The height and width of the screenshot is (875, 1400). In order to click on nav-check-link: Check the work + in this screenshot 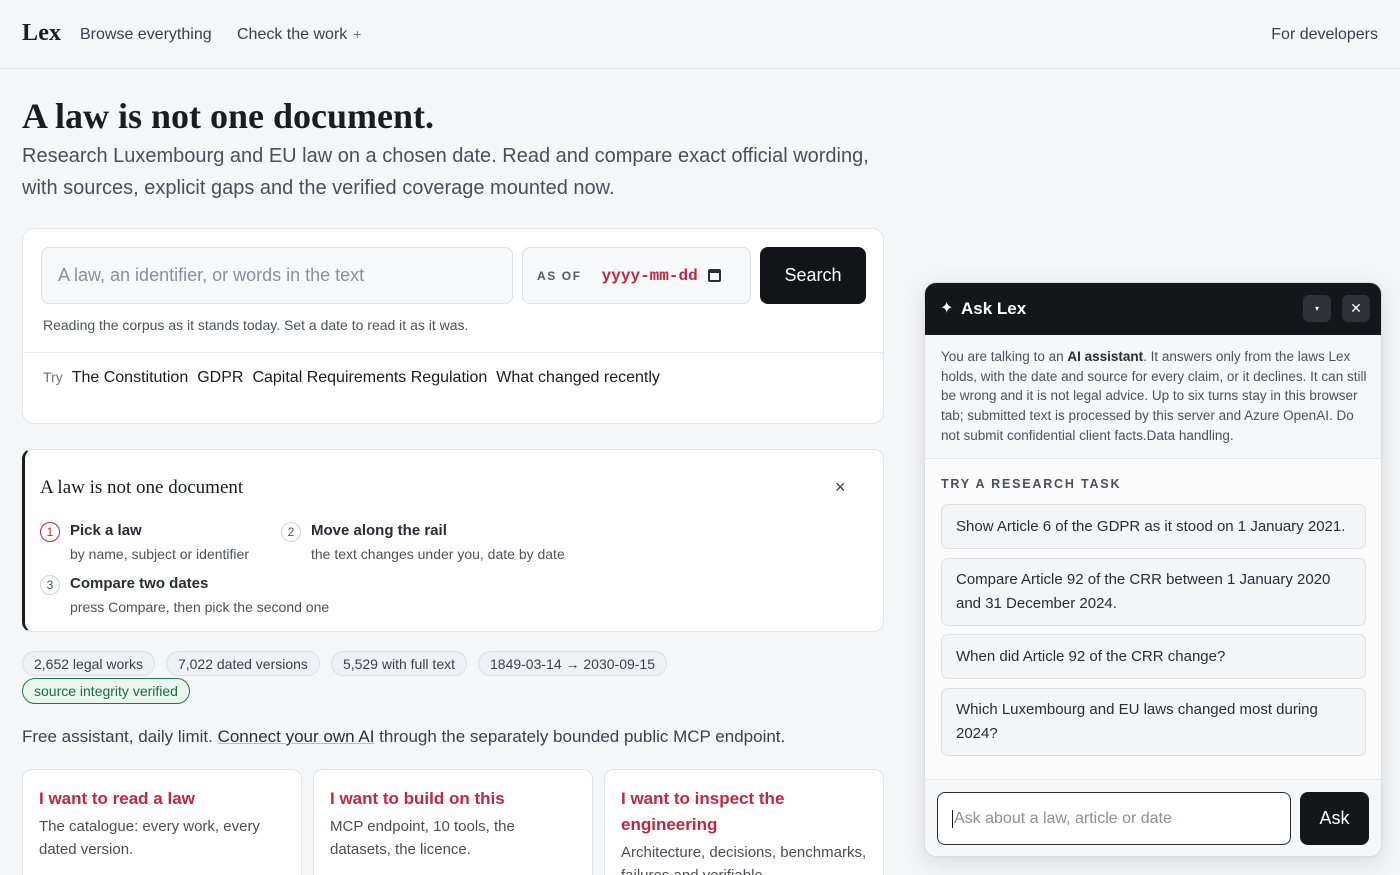, I will do `click(299, 35)`.